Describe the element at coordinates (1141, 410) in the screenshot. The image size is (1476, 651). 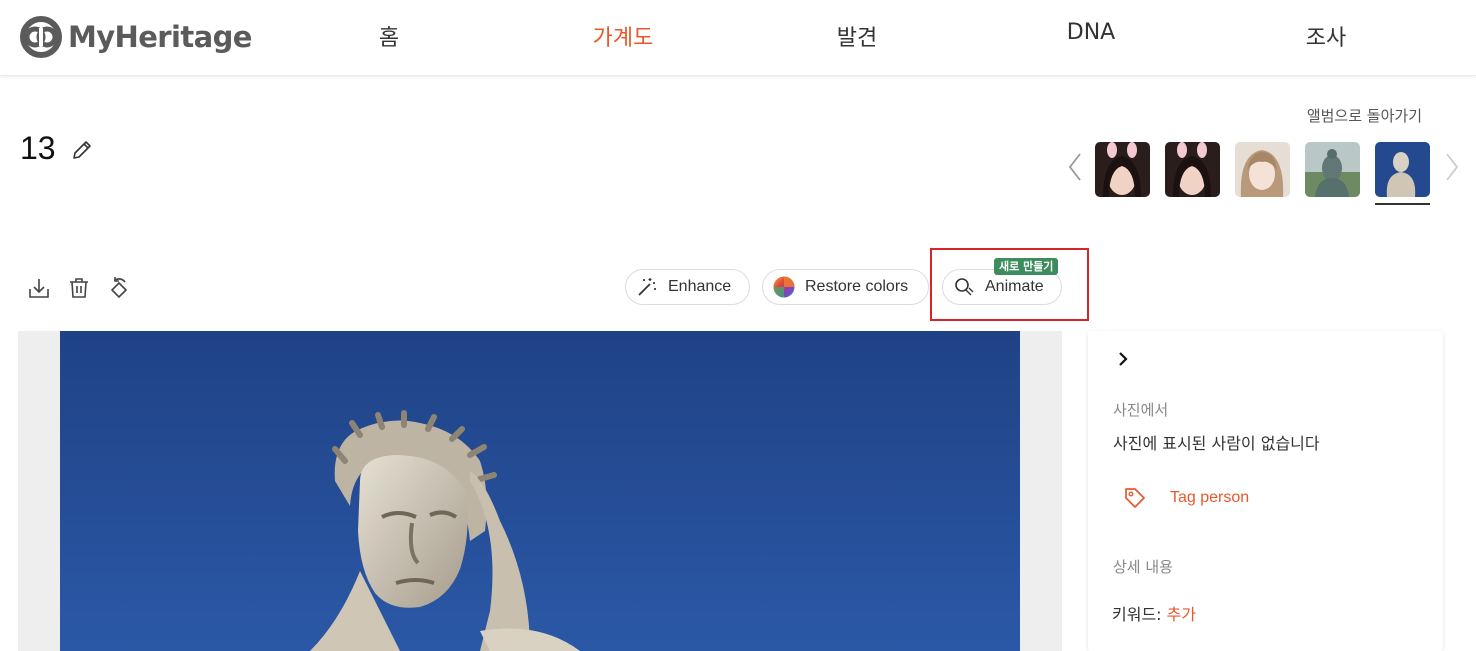
I see `in-photo-label: 사진에서` at that location.